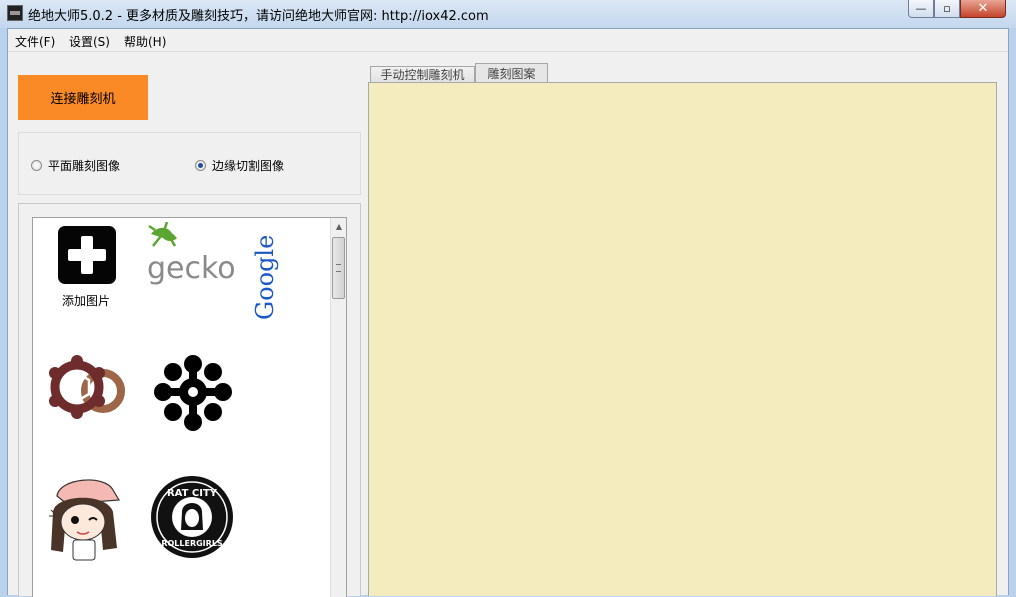 This screenshot has width=1016, height=597. I want to click on gecko-logo-thumbnail: gecko, so click(193, 253).